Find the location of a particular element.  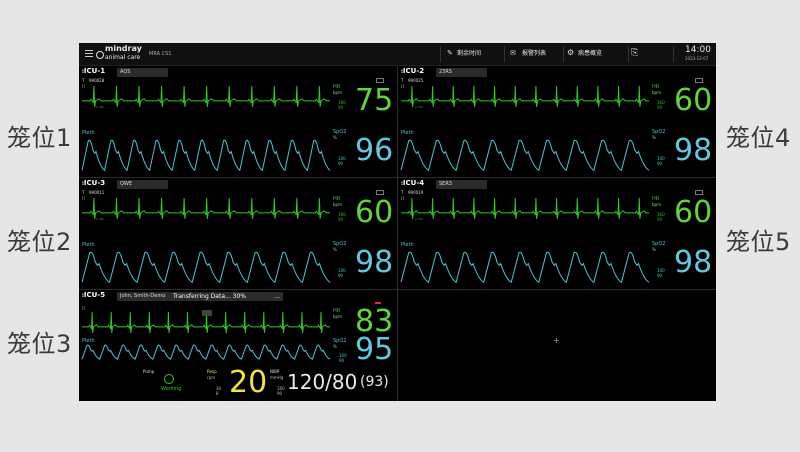

cage-label-3: 笼位3 is located at coordinates (39, 344).